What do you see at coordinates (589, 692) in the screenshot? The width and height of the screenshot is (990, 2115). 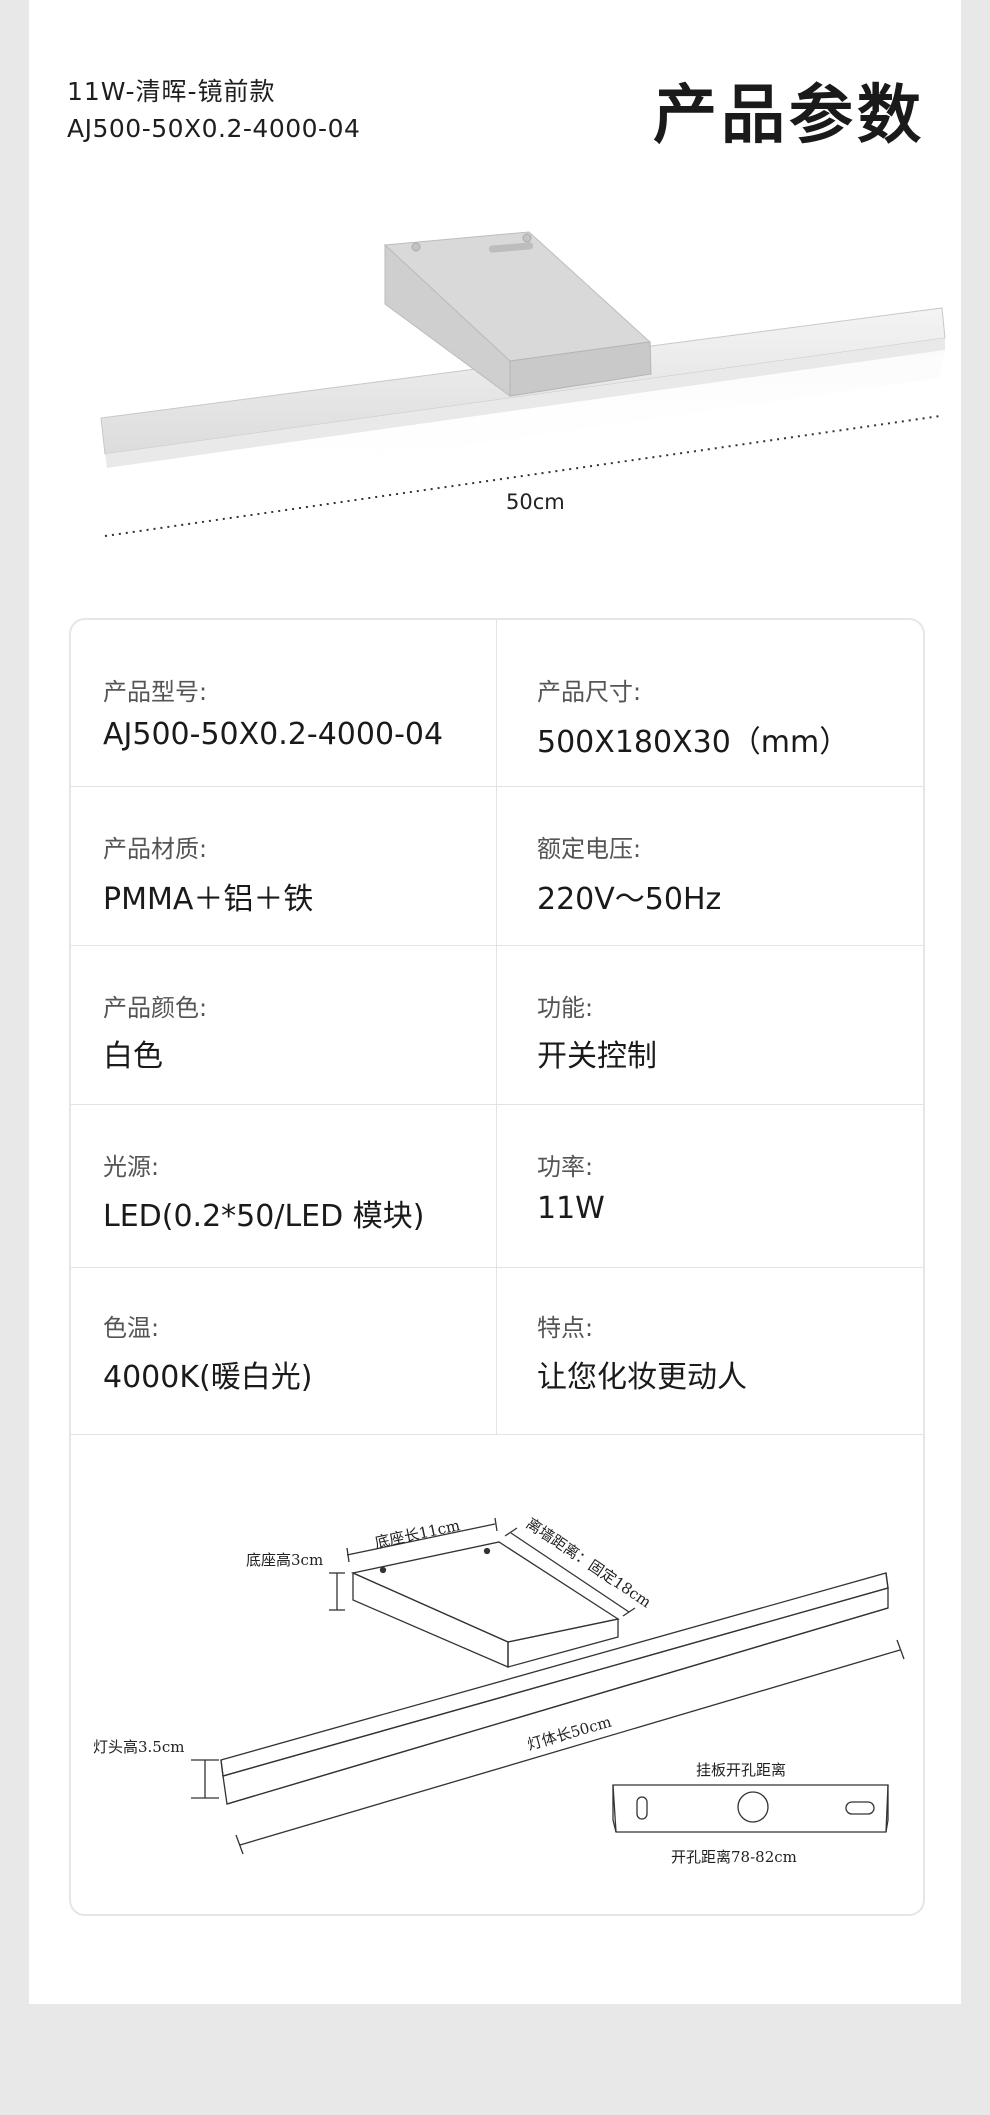 I see `spec-label-size: 产品尺寸:` at bounding box center [589, 692].